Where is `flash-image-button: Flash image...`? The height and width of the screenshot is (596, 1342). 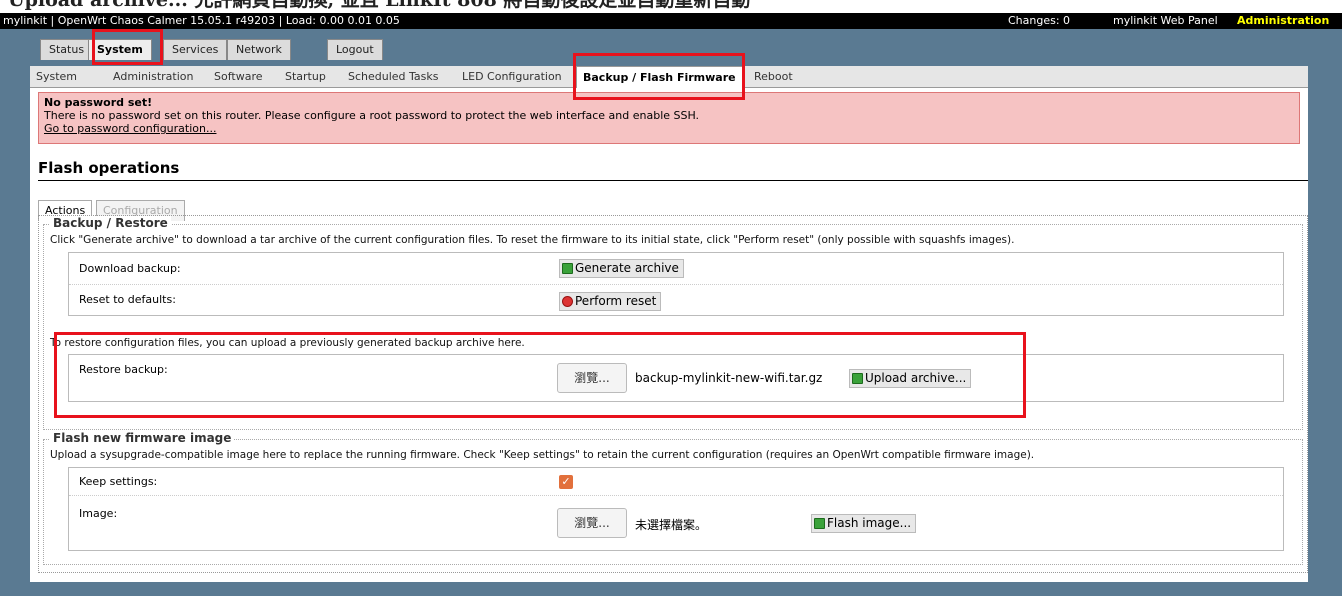
flash-image-button: Flash image... is located at coordinates (864, 523).